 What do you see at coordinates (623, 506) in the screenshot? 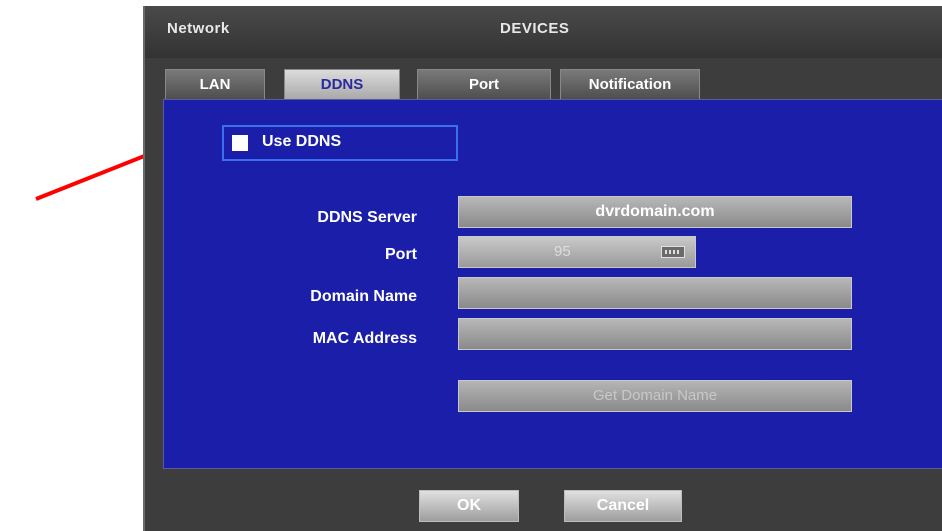
I see `cancel-button: Cancel` at bounding box center [623, 506].